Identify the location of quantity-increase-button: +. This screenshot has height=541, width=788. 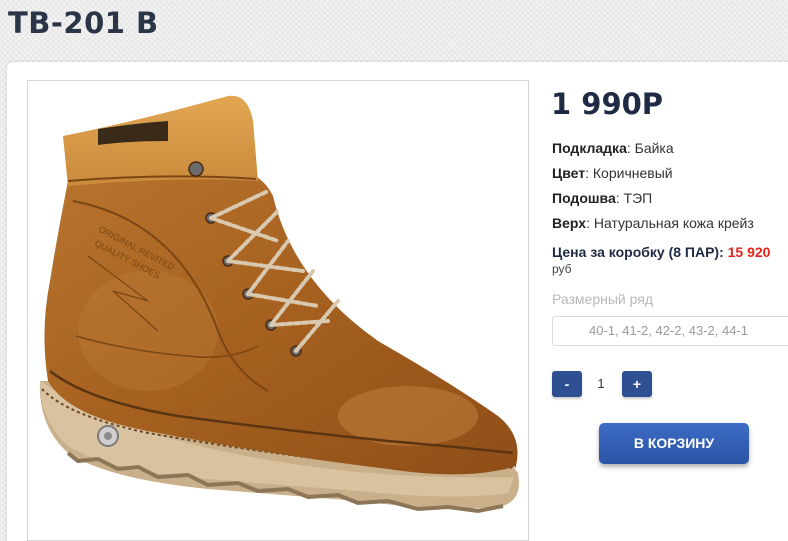
(637, 384).